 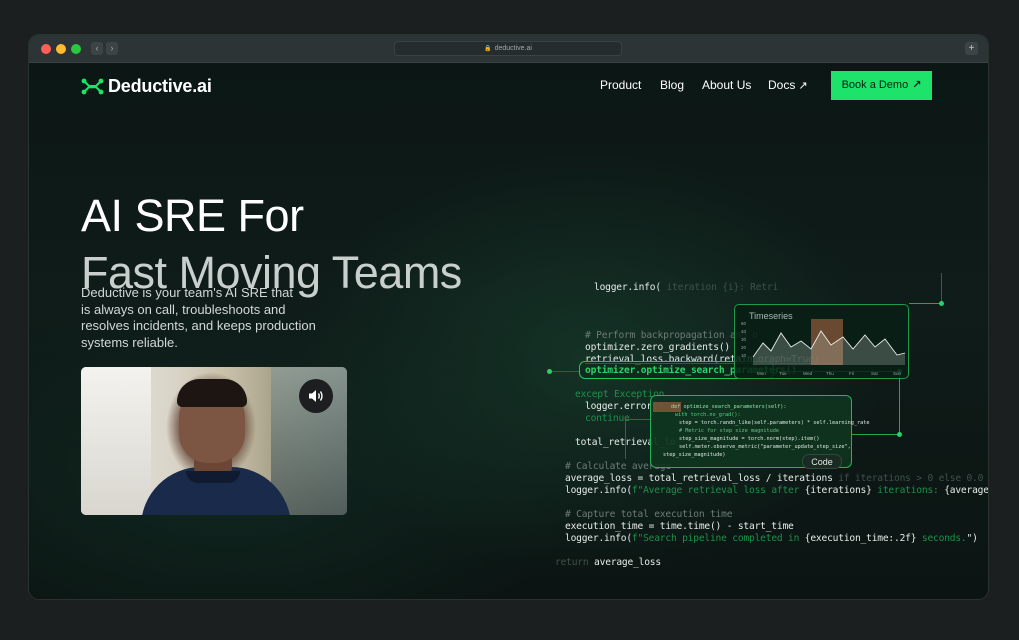 I want to click on timeseries-y-tick: 10, so click(x=744, y=355).